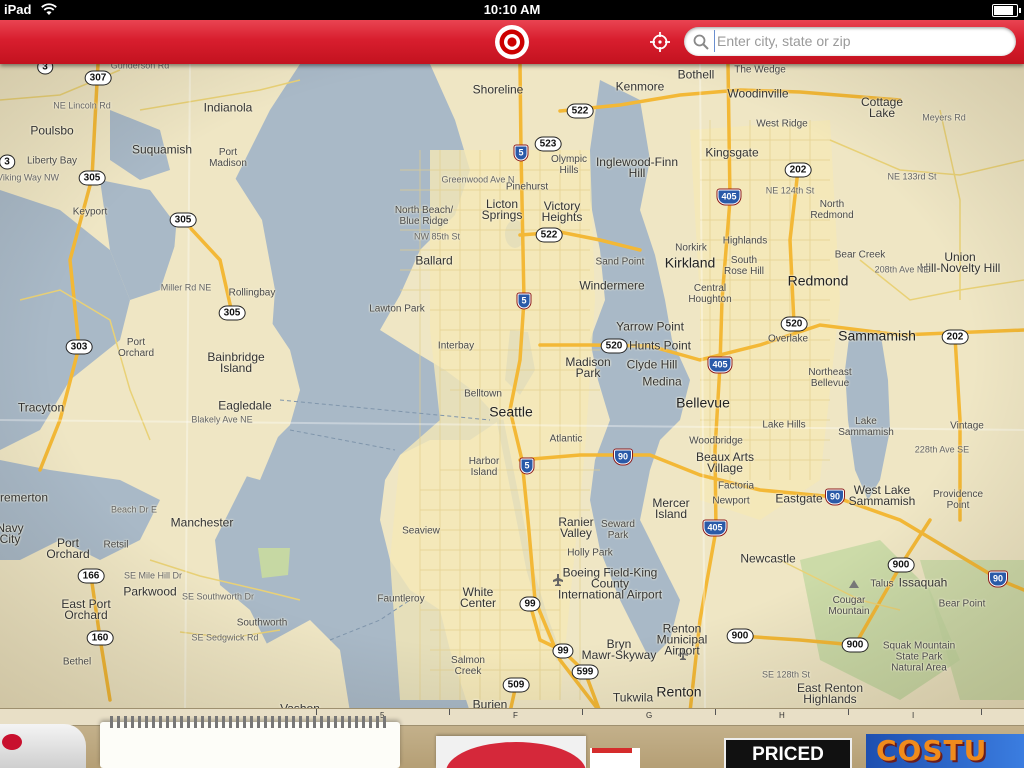 This screenshot has height=768, width=1024. I want to click on place-label: SE Mile Hill Dr, so click(153, 575).